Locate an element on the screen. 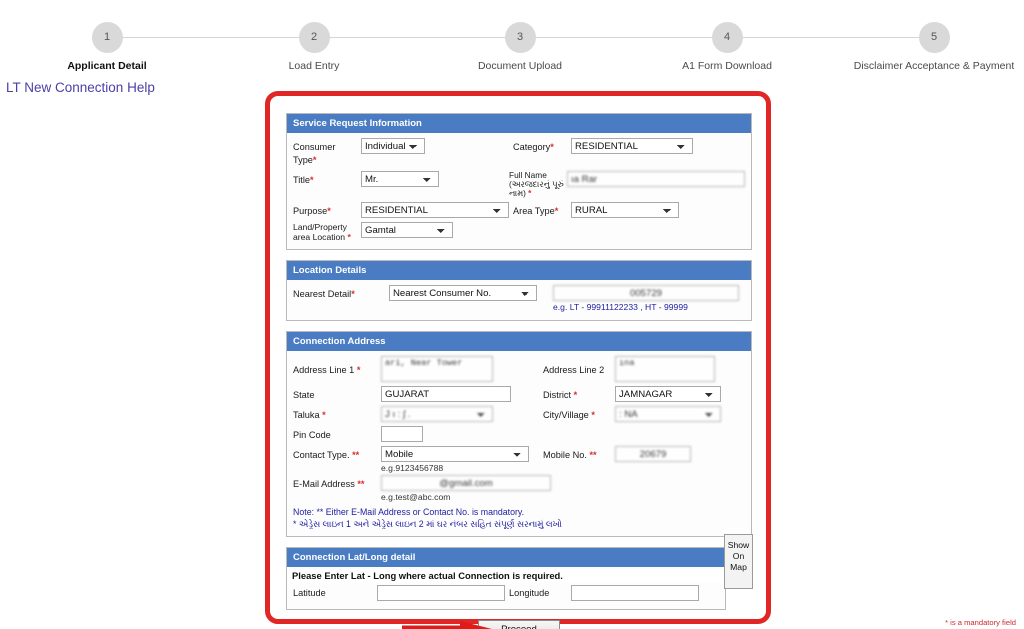  mobile-no-input is located at coordinates (653, 454).